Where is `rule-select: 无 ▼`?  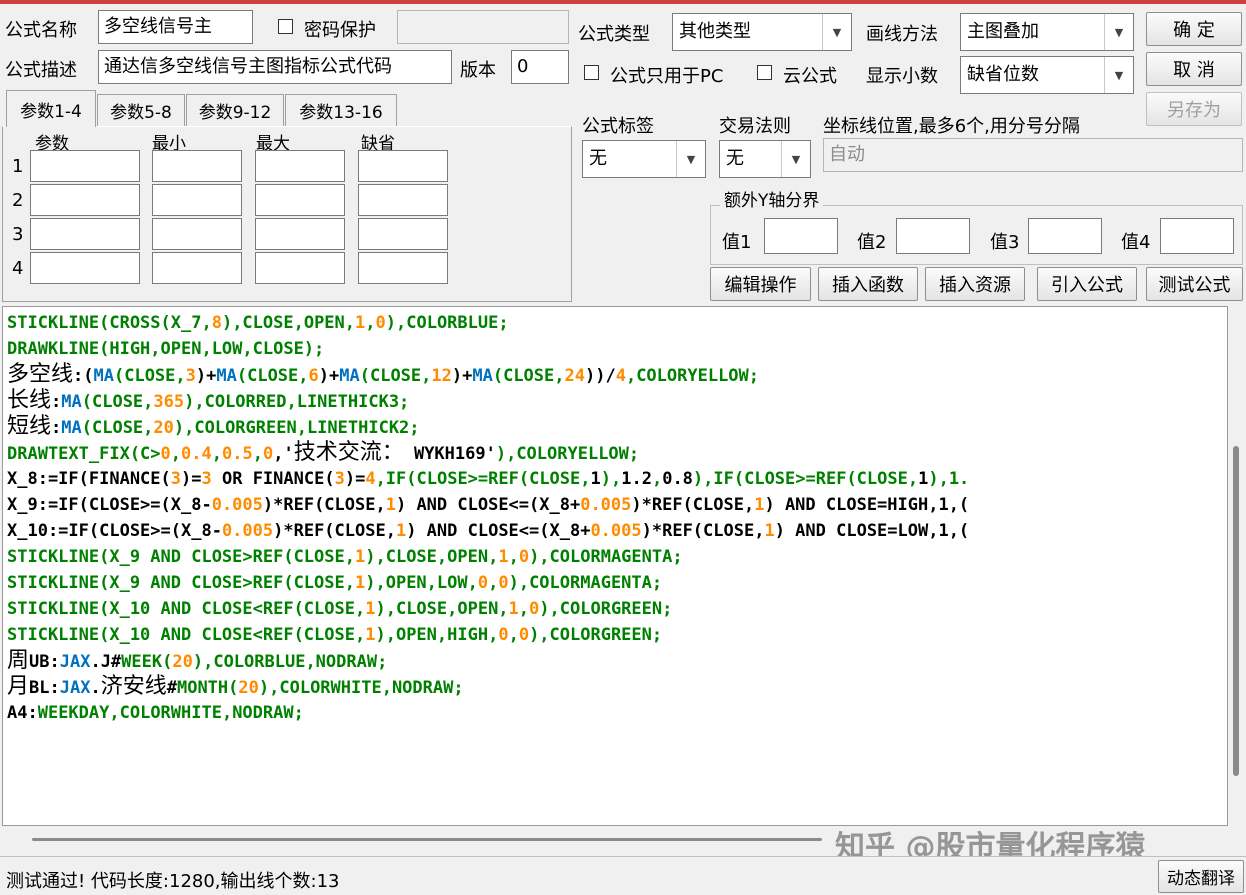 rule-select: 无 ▼ is located at coordinates (765, 159).